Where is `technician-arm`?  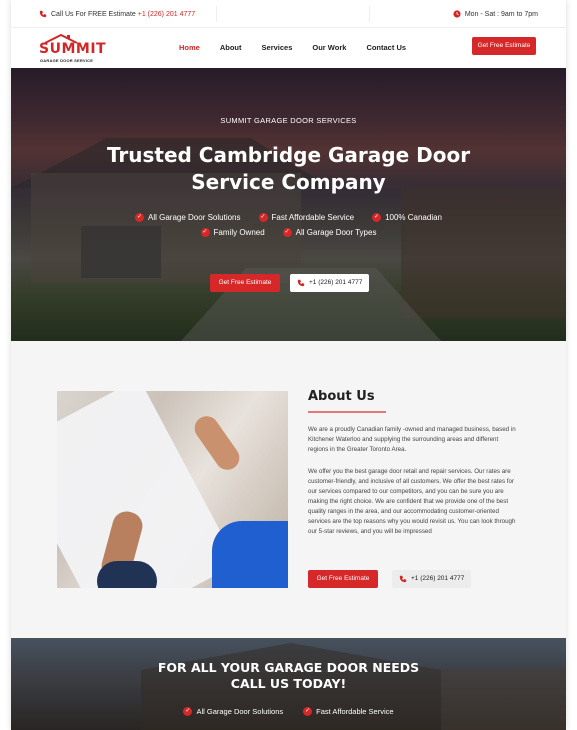 technician-arm is located at coordinates (217, 443).